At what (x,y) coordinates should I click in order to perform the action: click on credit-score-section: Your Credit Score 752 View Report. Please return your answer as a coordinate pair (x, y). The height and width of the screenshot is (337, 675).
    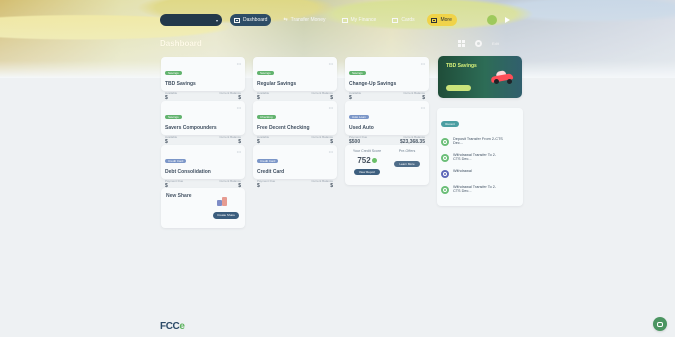
    Looking at the image, I should click on (367, 165).